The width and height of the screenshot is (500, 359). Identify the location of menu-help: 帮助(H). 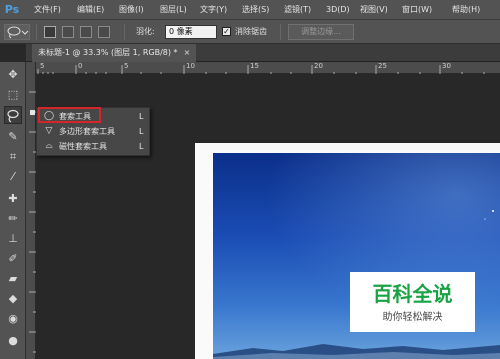
(466, 10).